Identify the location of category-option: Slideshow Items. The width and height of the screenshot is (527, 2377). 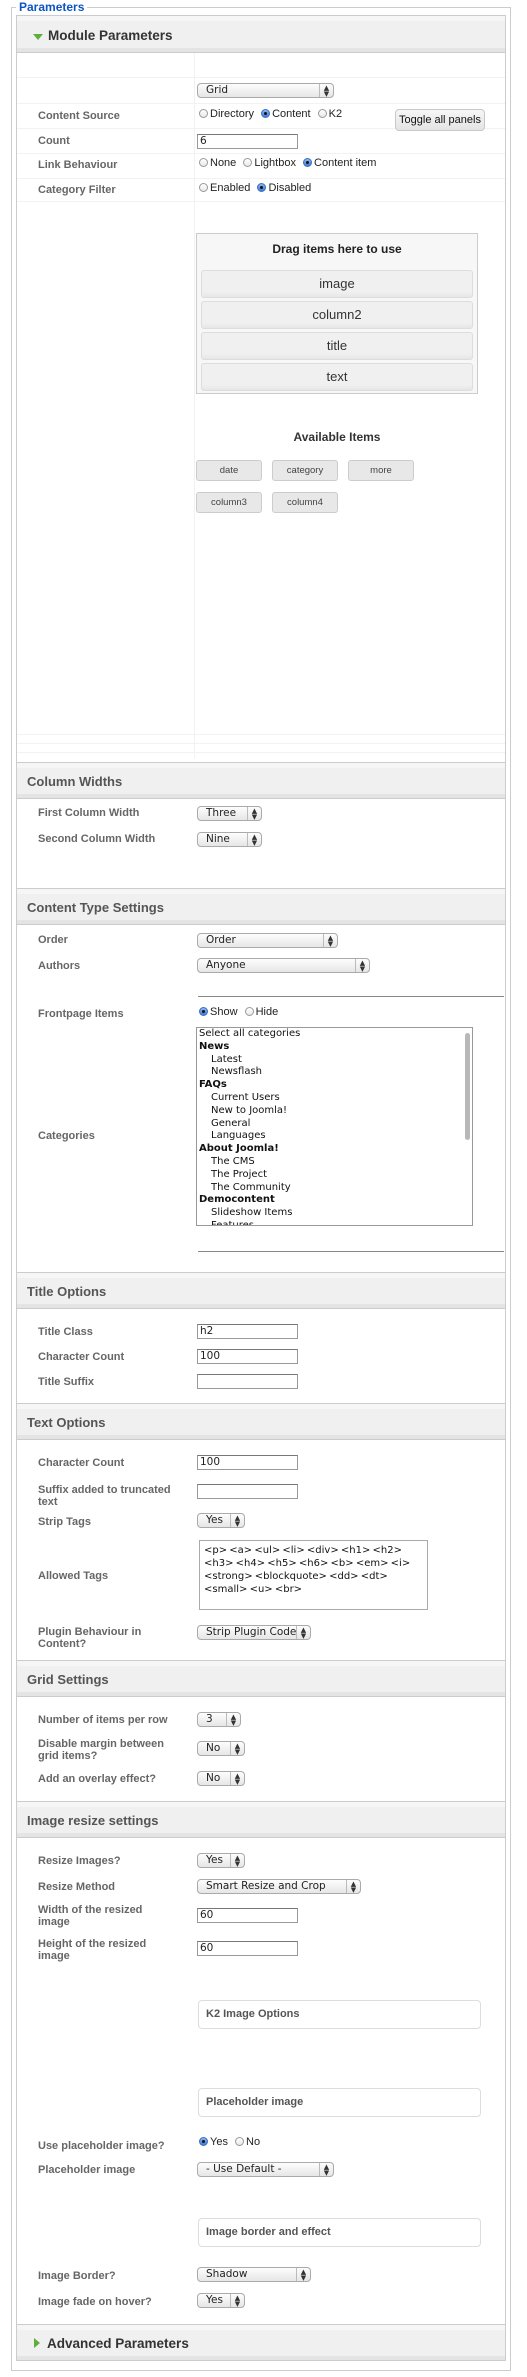
(334, 1213).